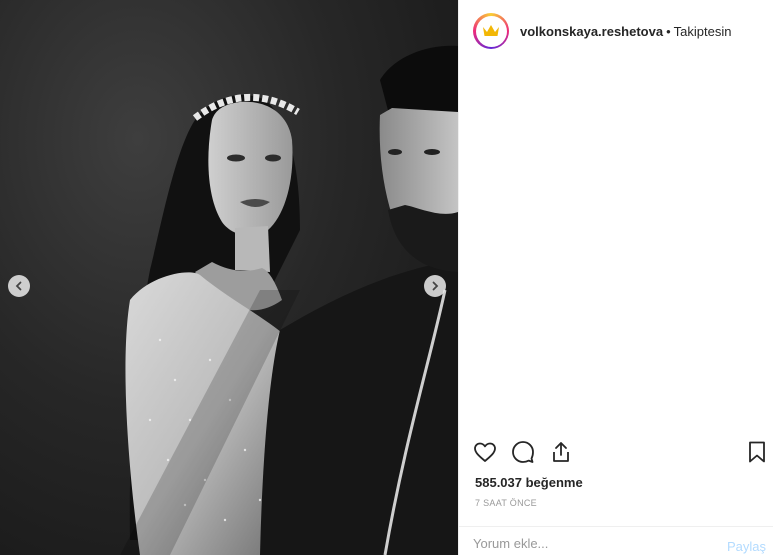  I want to click on share-icon, so click(561, 452).